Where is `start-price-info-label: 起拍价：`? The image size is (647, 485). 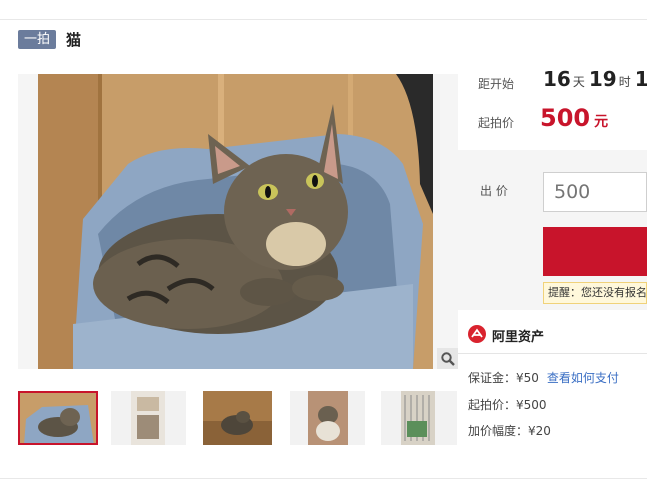
start-price-info-label: 起拍价： is located at coordinates (492, 405).